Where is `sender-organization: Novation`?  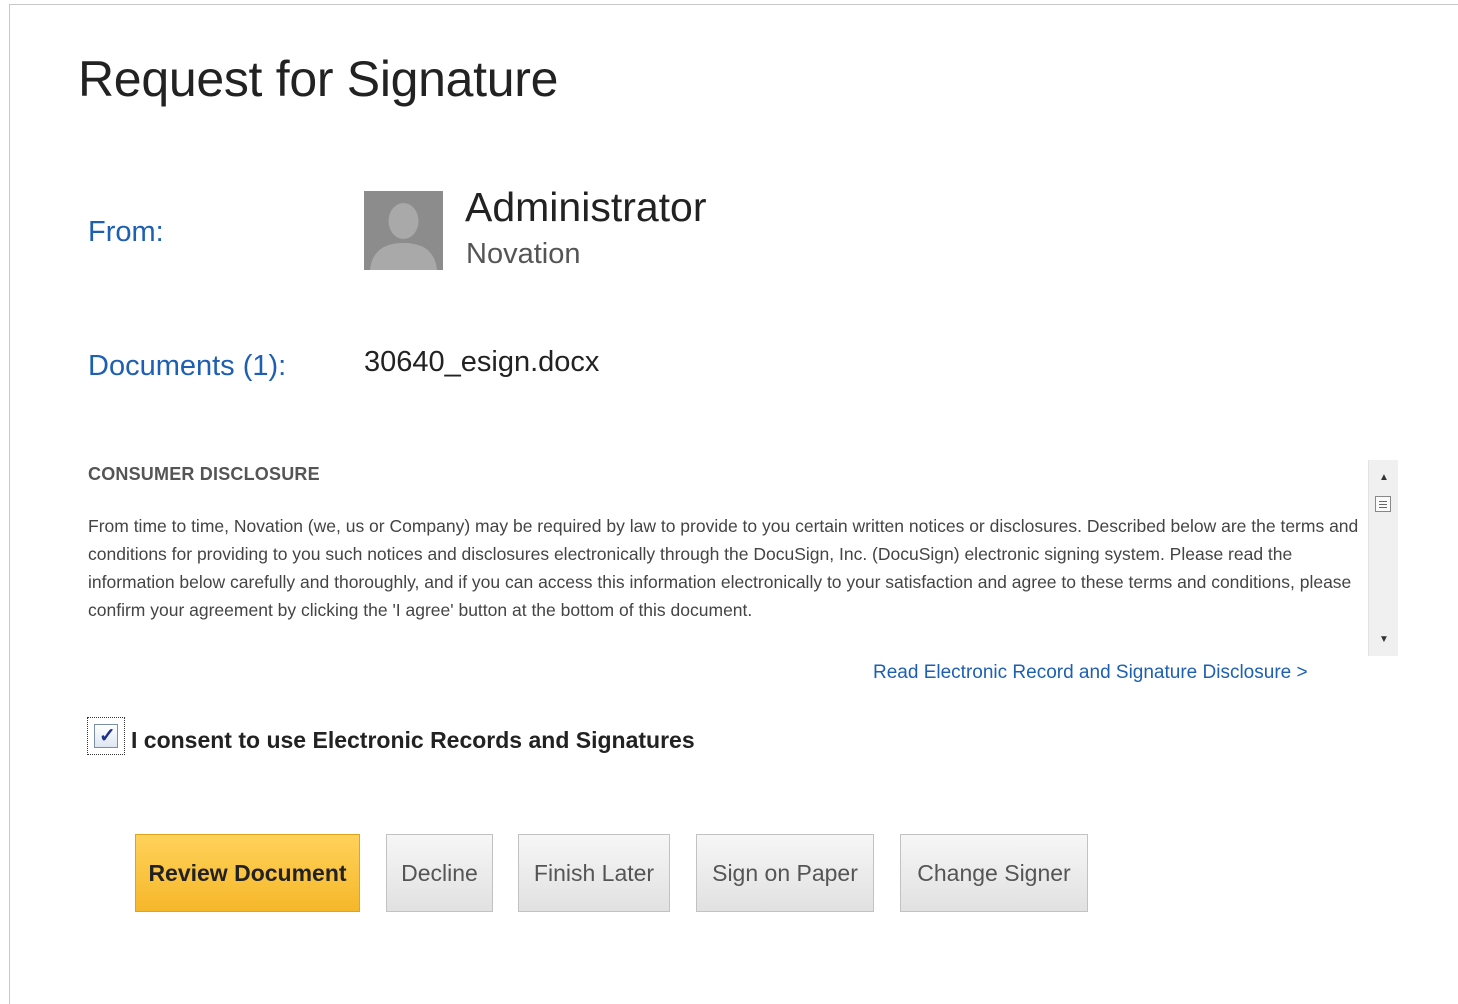
sender-organization: Novation is located at coordinates (523, 254).